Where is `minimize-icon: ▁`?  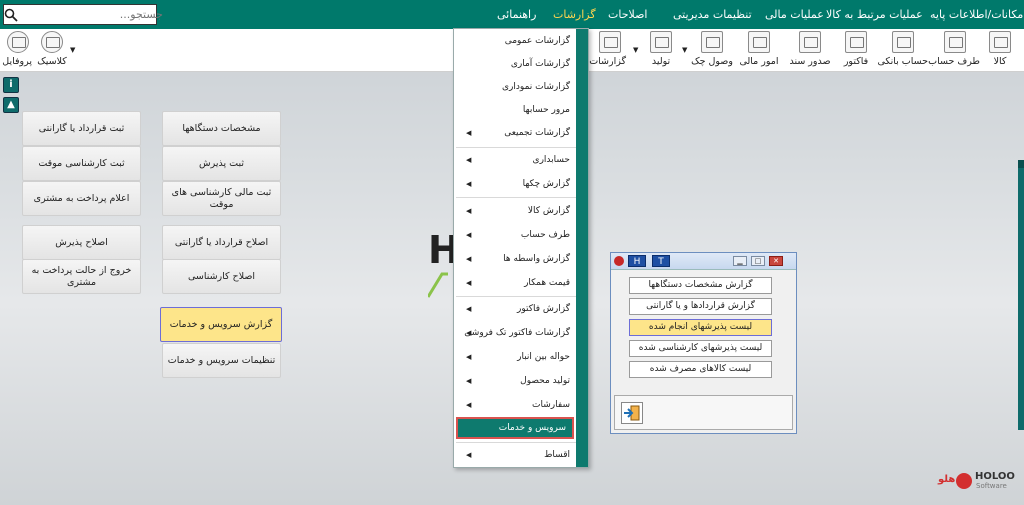
minimize-icon: ▁ is located at coordinates (740, 261).